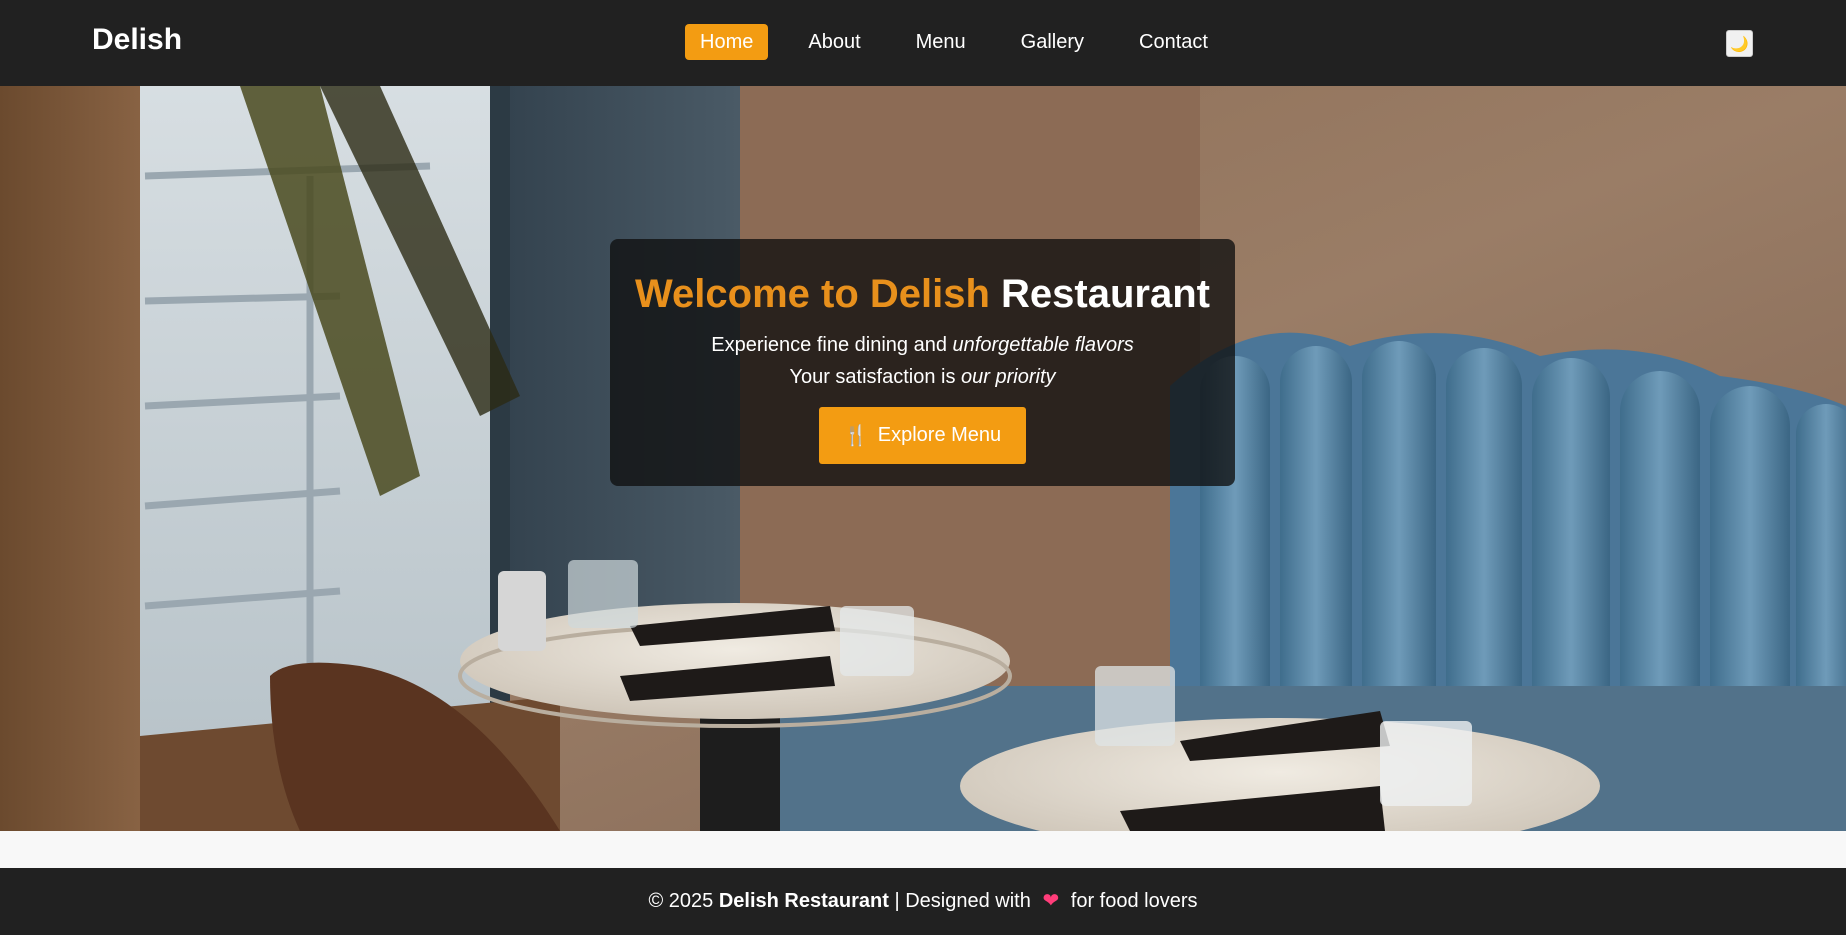  I want to click on nav-link-gallery: Gallery, so click(1052, 42).